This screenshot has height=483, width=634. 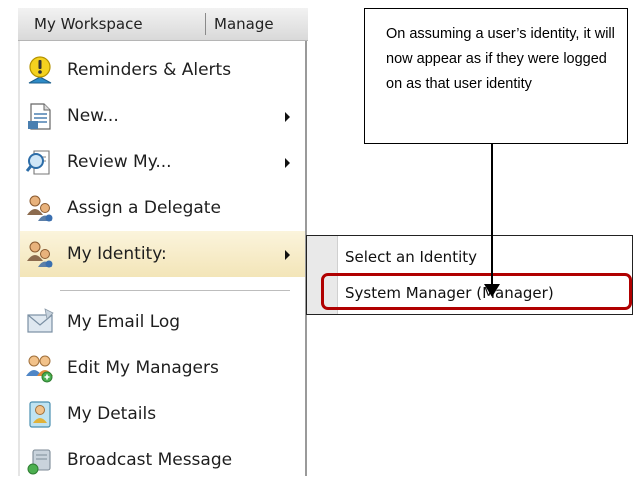 What do you see at coordinates (144, 208) in the screenshot?
I see `menu-item-label: Assign a Delegate` at bounding box center [144, 208].